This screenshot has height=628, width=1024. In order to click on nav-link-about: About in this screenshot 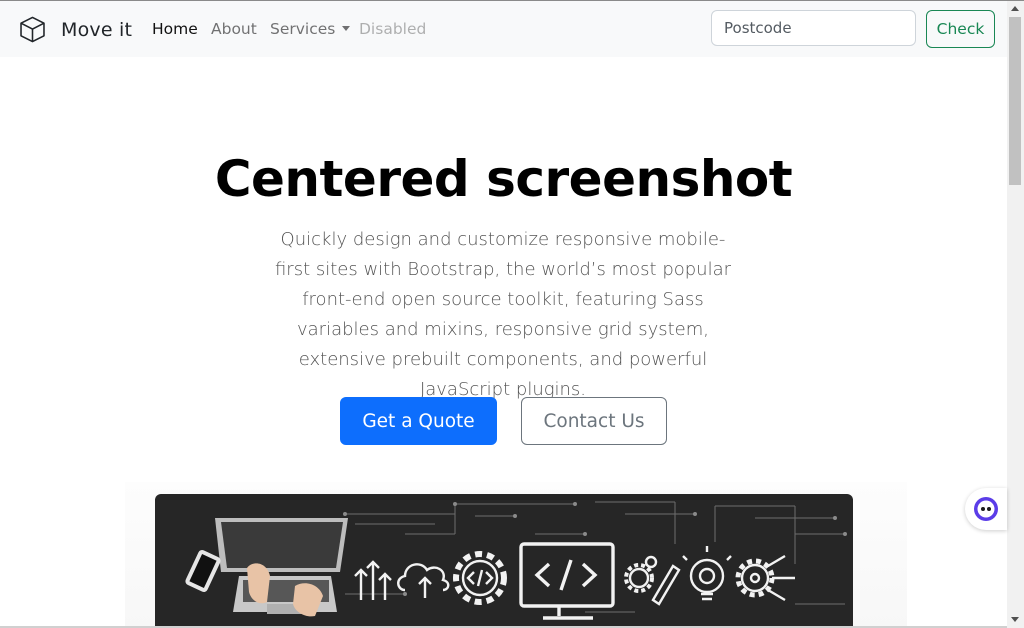, I will do `click(234, 29)`.